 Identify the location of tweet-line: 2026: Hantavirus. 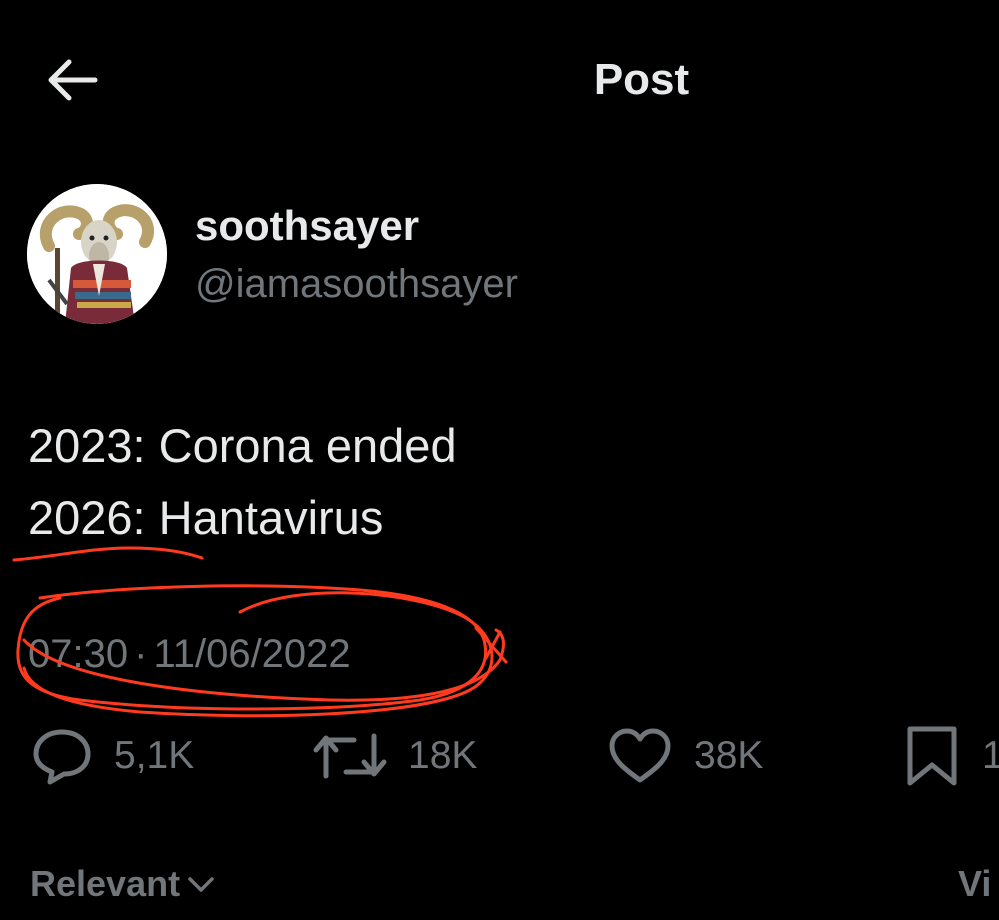
(206, 517).